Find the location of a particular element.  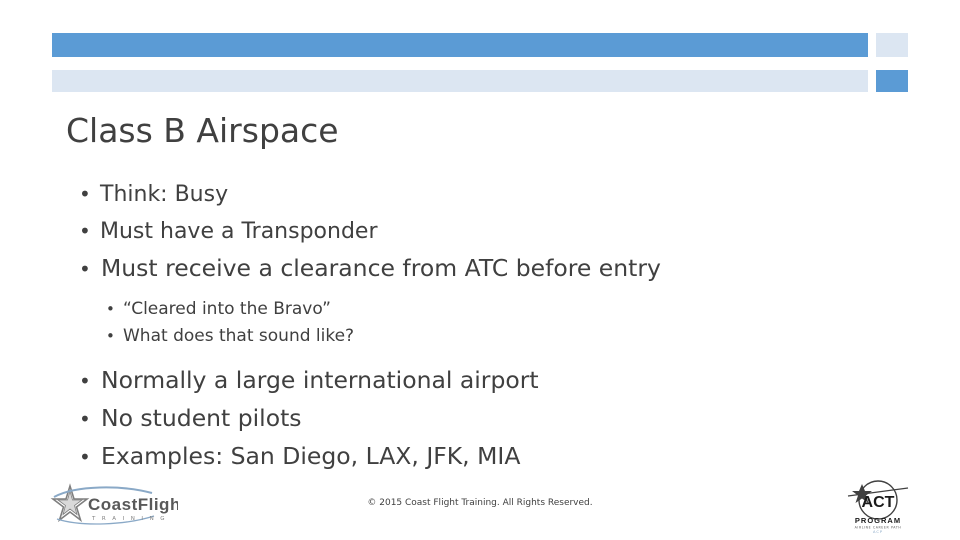

coast-flight-logo-icon: CoastFlight T R A I N I N G is located at coordinates (118, 504).